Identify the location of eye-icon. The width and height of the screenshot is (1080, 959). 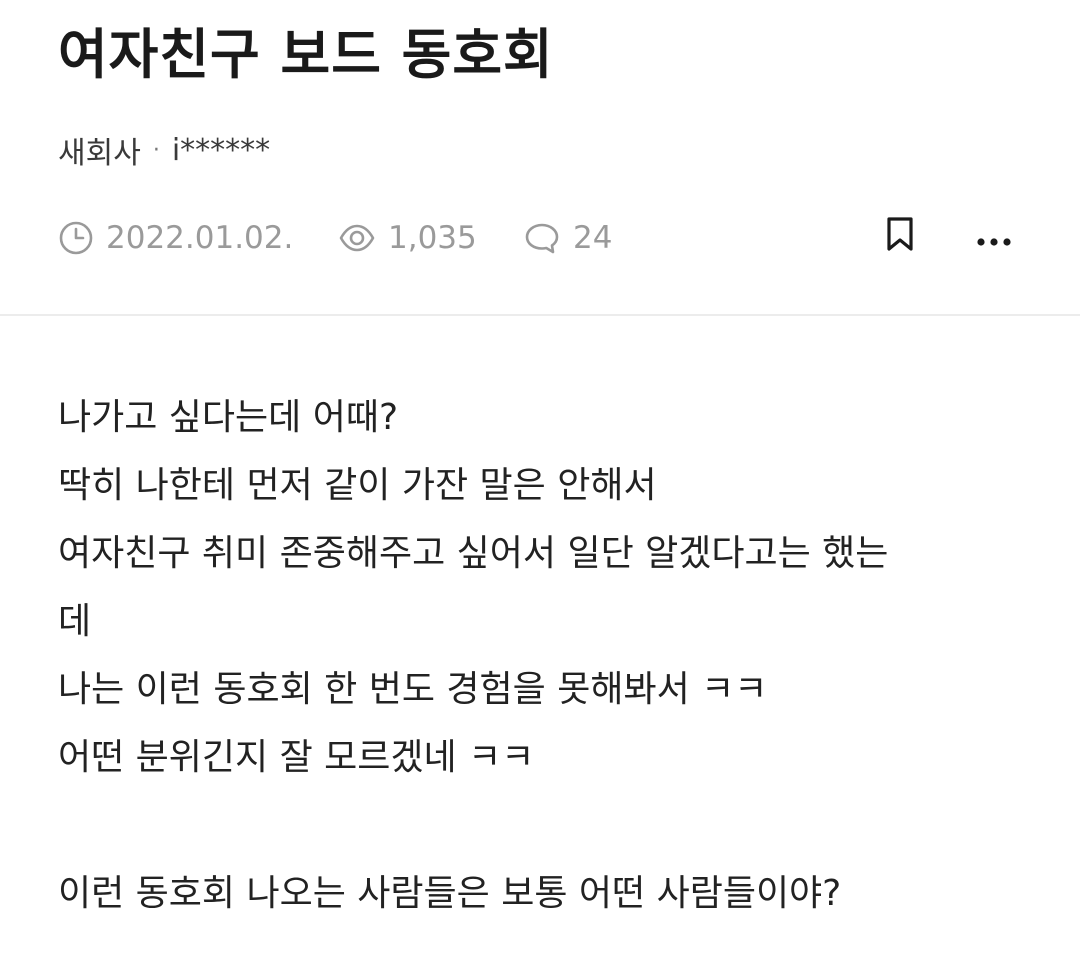
(357, 238).